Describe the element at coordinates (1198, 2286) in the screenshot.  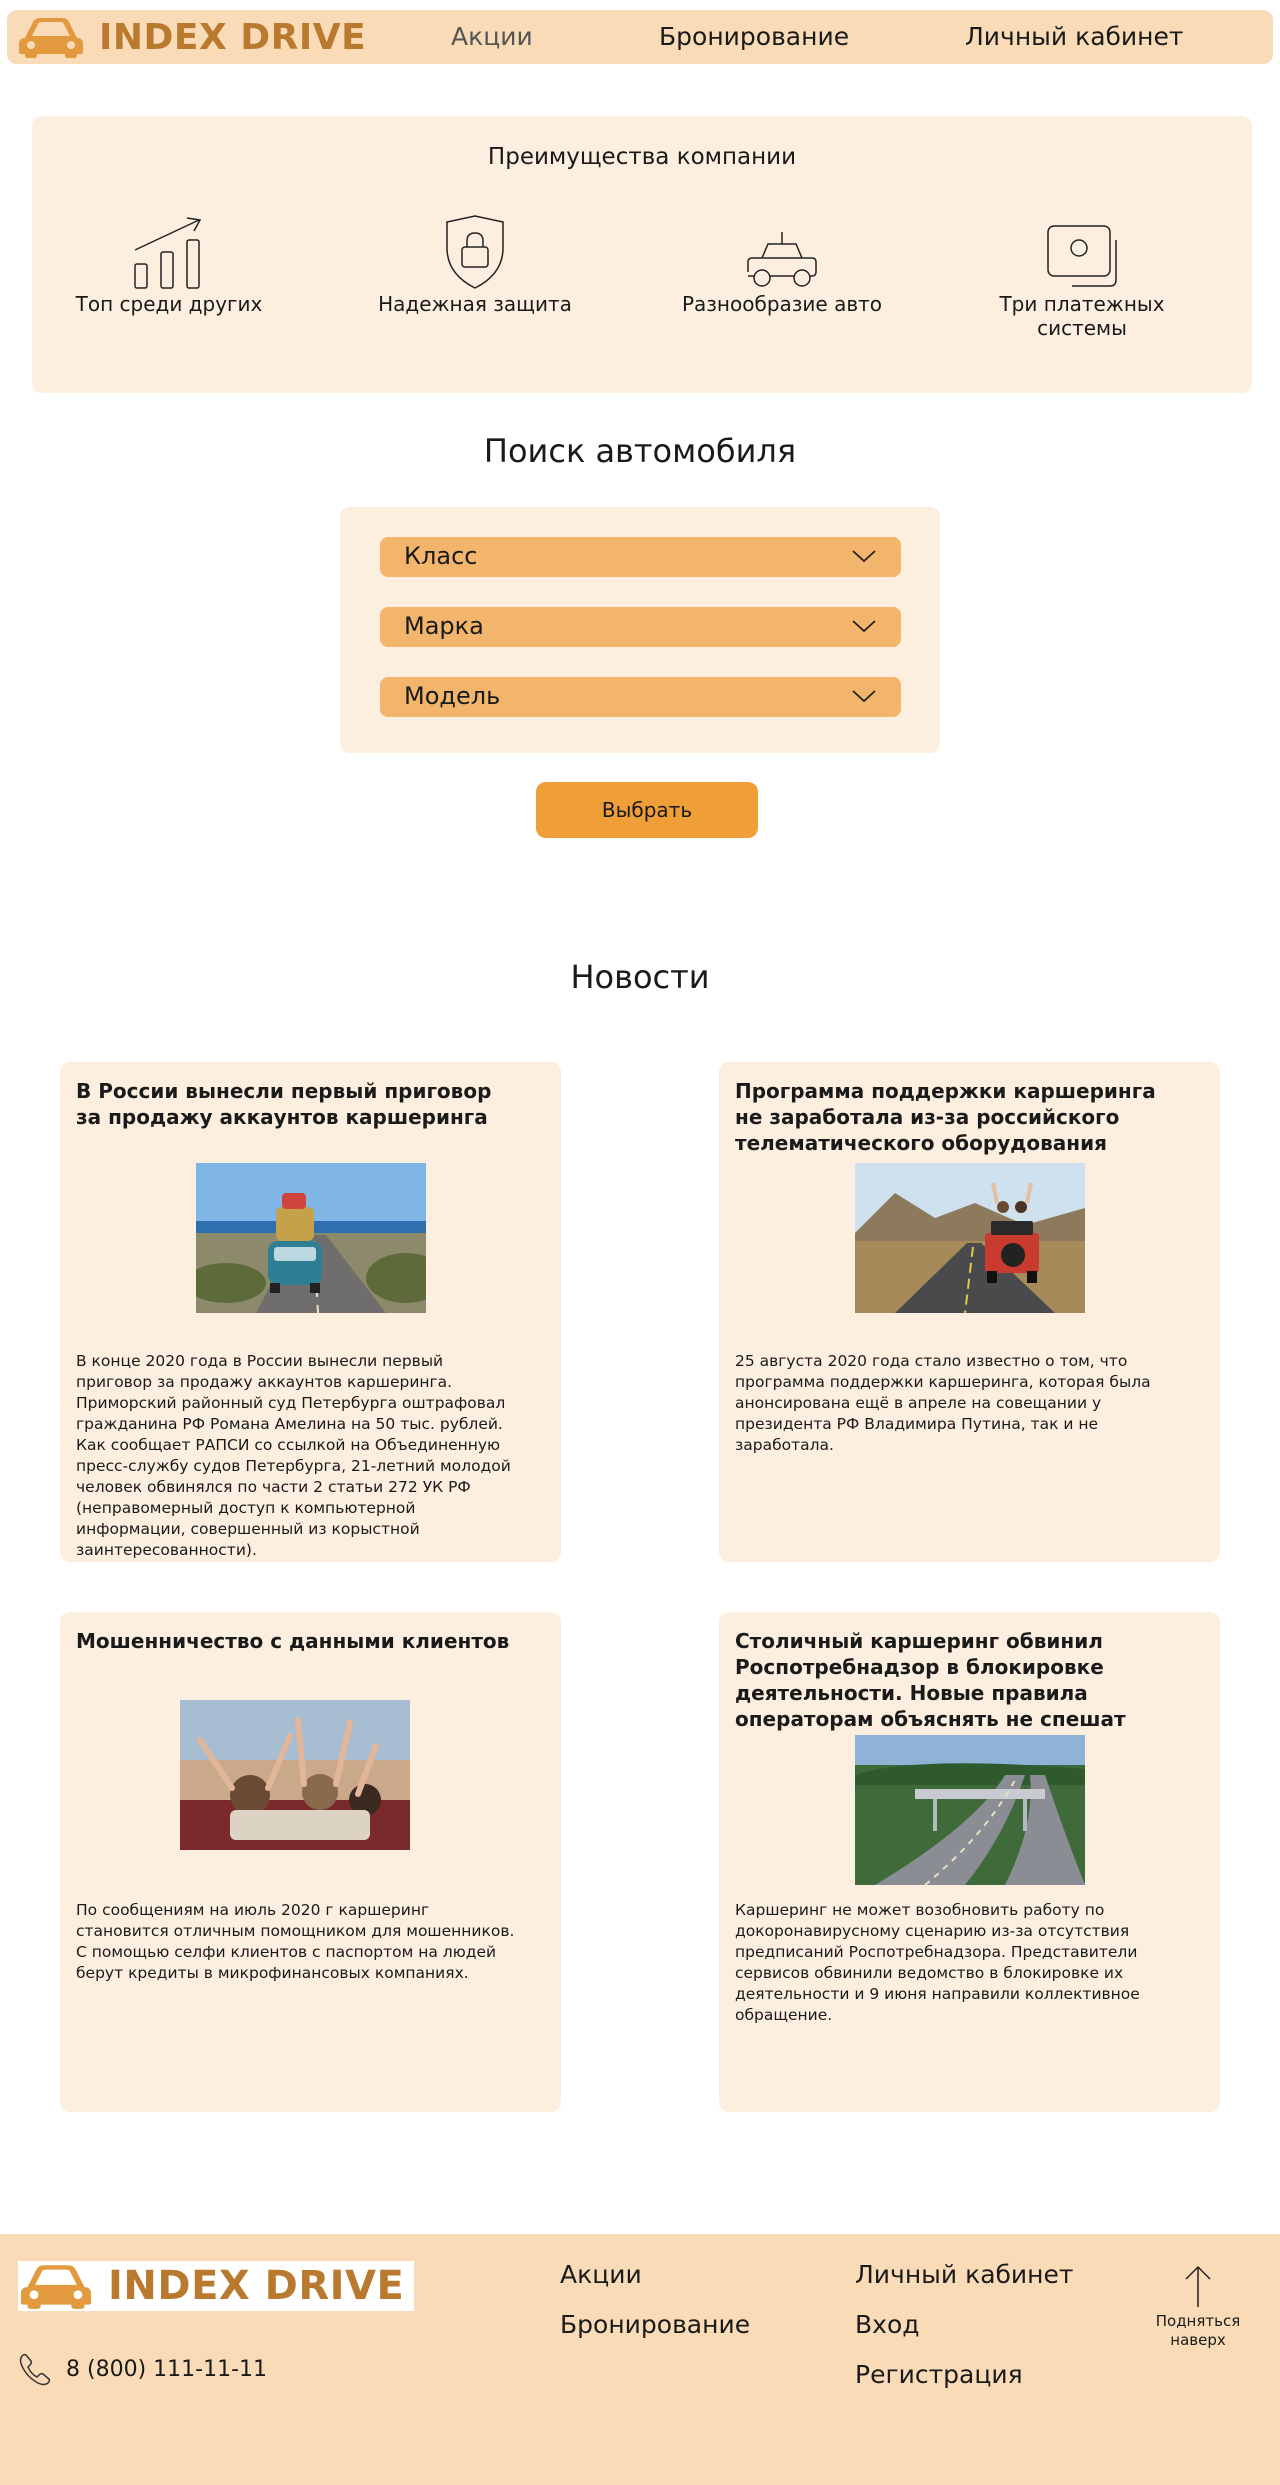
I see `arrow-up-icon` at that location.